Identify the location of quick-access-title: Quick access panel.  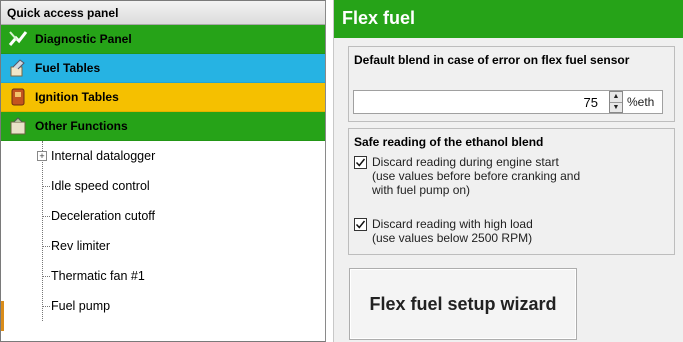
(163, 13).